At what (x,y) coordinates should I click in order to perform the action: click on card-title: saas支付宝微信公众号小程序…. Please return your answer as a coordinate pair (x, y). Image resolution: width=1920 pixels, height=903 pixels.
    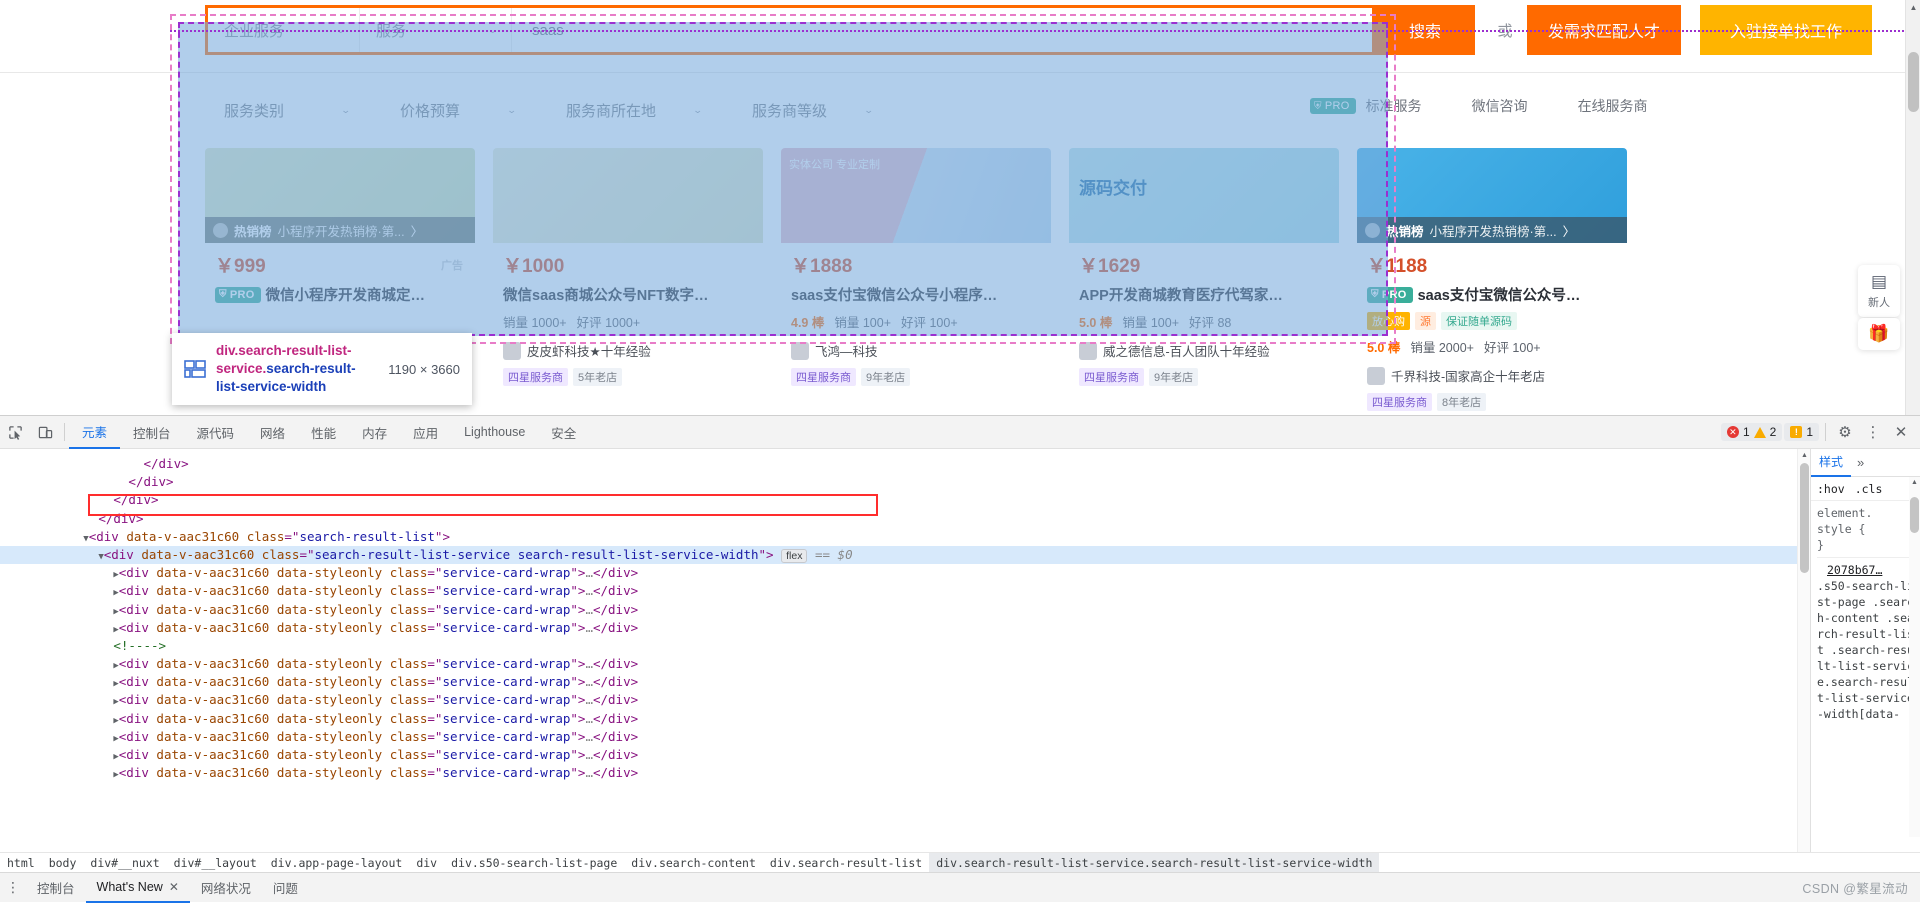
    Looking at the image, I should click on (916, 294).